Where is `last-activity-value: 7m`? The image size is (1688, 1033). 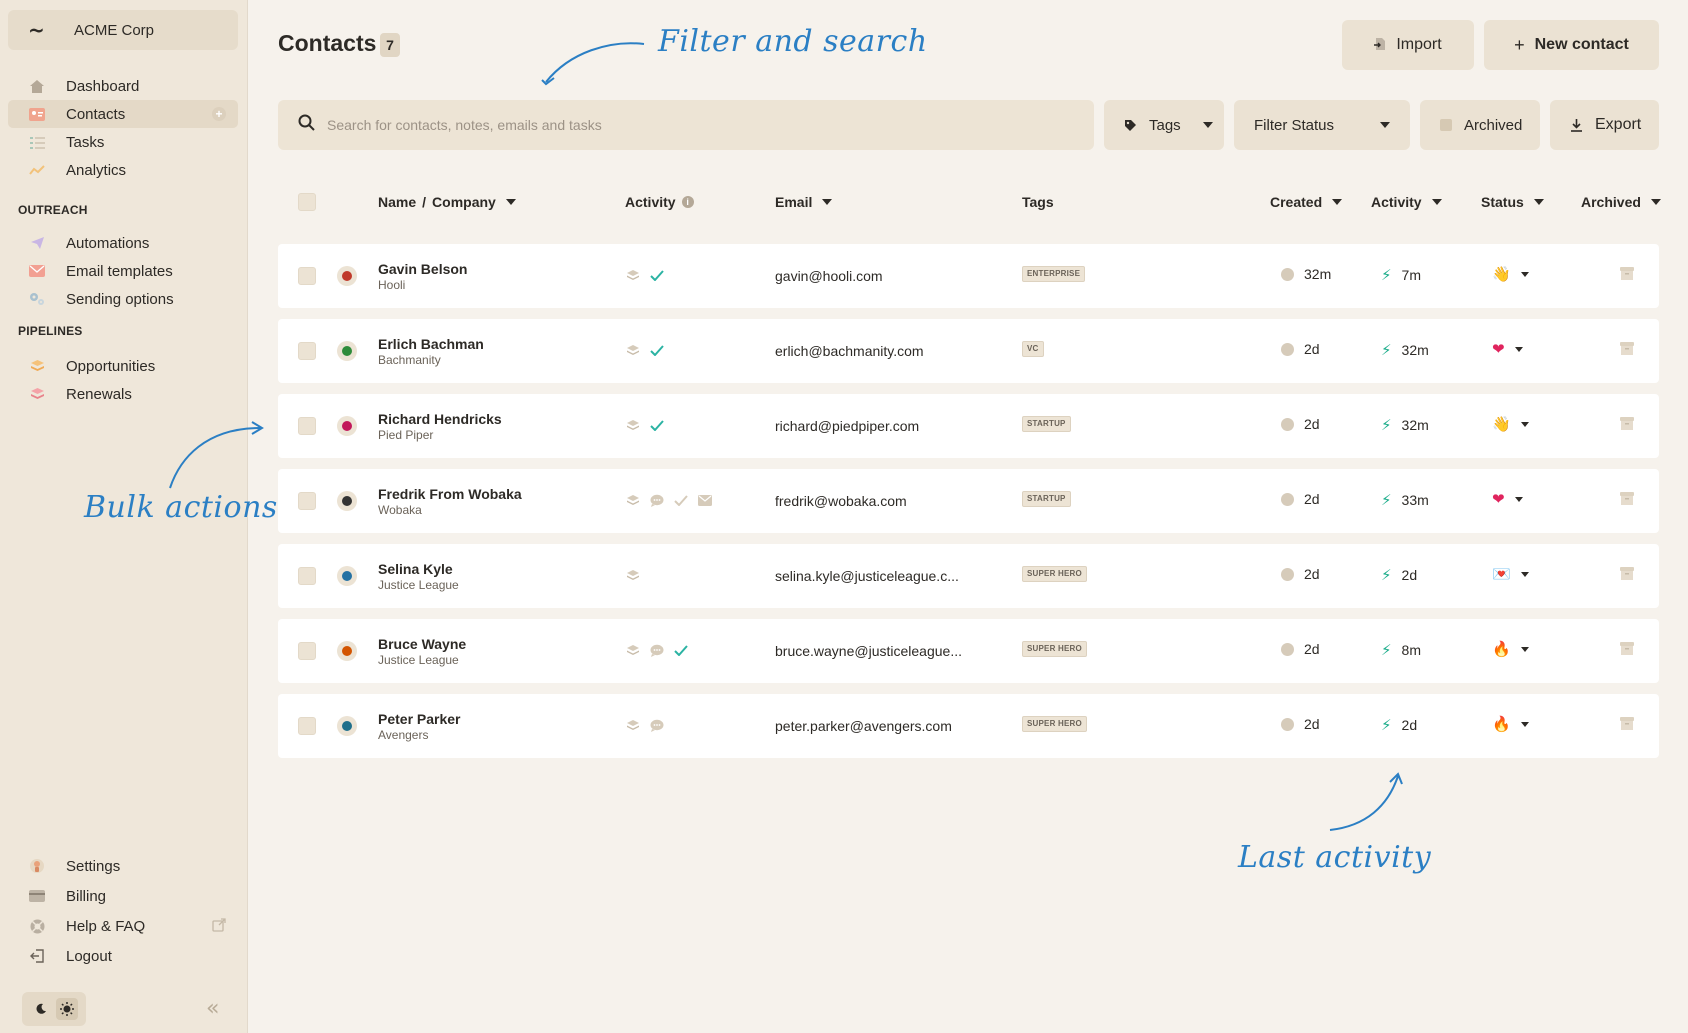 last-activity-value: 7m is located at coordinates (1411, 275).